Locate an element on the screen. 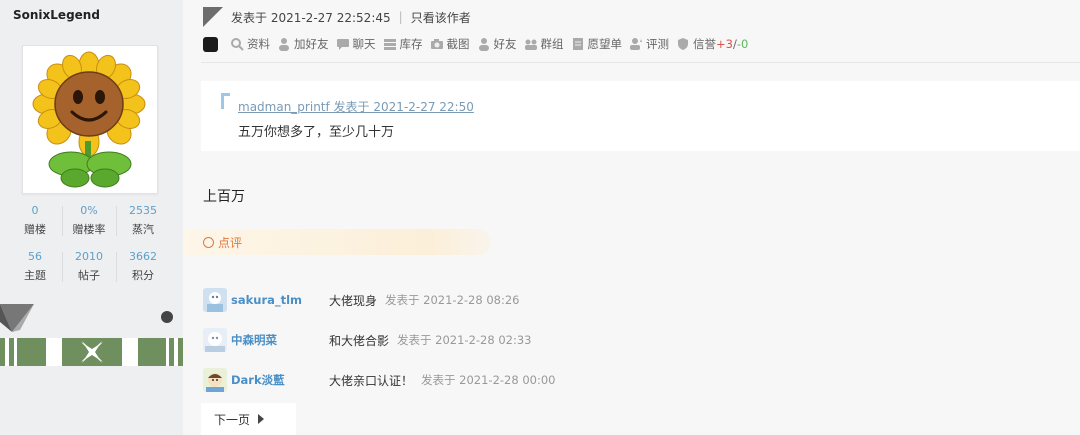 The height and width of the screenshot is (435, 1080). steam-icon is located at coordinates (210, 44).